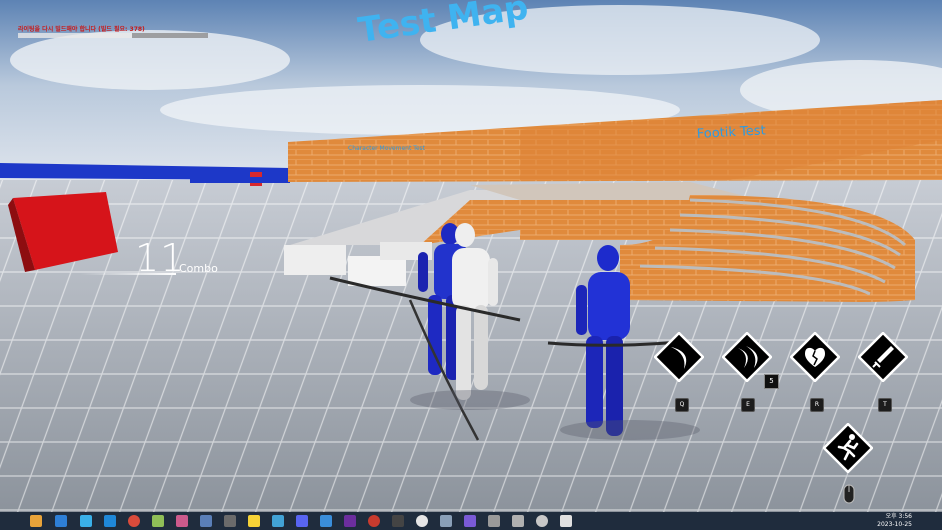  Describe the element at coordinates (86, 521) in the screenshot. I see `browser-icon` at that location.